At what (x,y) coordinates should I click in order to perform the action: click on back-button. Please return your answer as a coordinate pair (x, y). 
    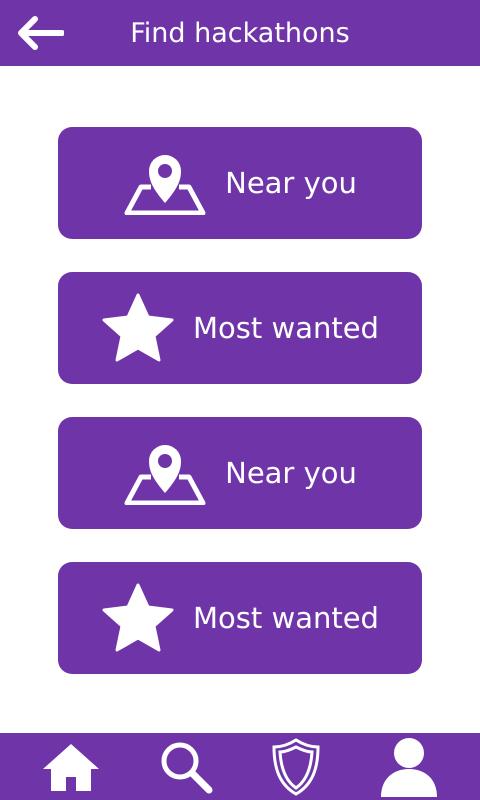
    Looking at the image, I should click on (40, 33).